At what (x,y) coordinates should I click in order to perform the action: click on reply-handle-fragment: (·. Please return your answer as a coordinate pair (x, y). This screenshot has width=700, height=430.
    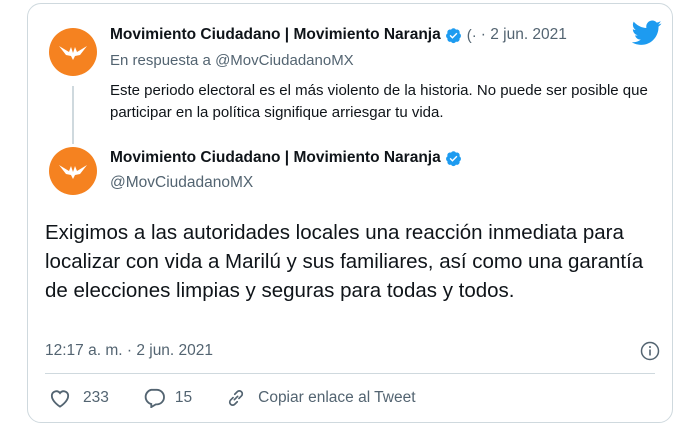
    Looking at the image, I should click on (471, 35).